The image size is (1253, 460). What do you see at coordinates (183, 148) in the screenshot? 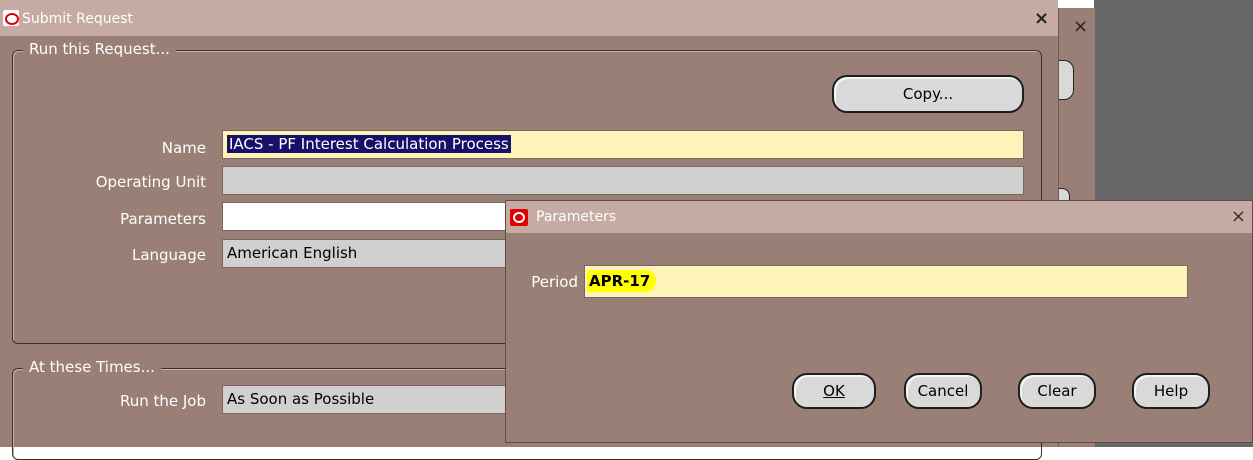
I see `name-label: Name` at bounding box center [183, 148].